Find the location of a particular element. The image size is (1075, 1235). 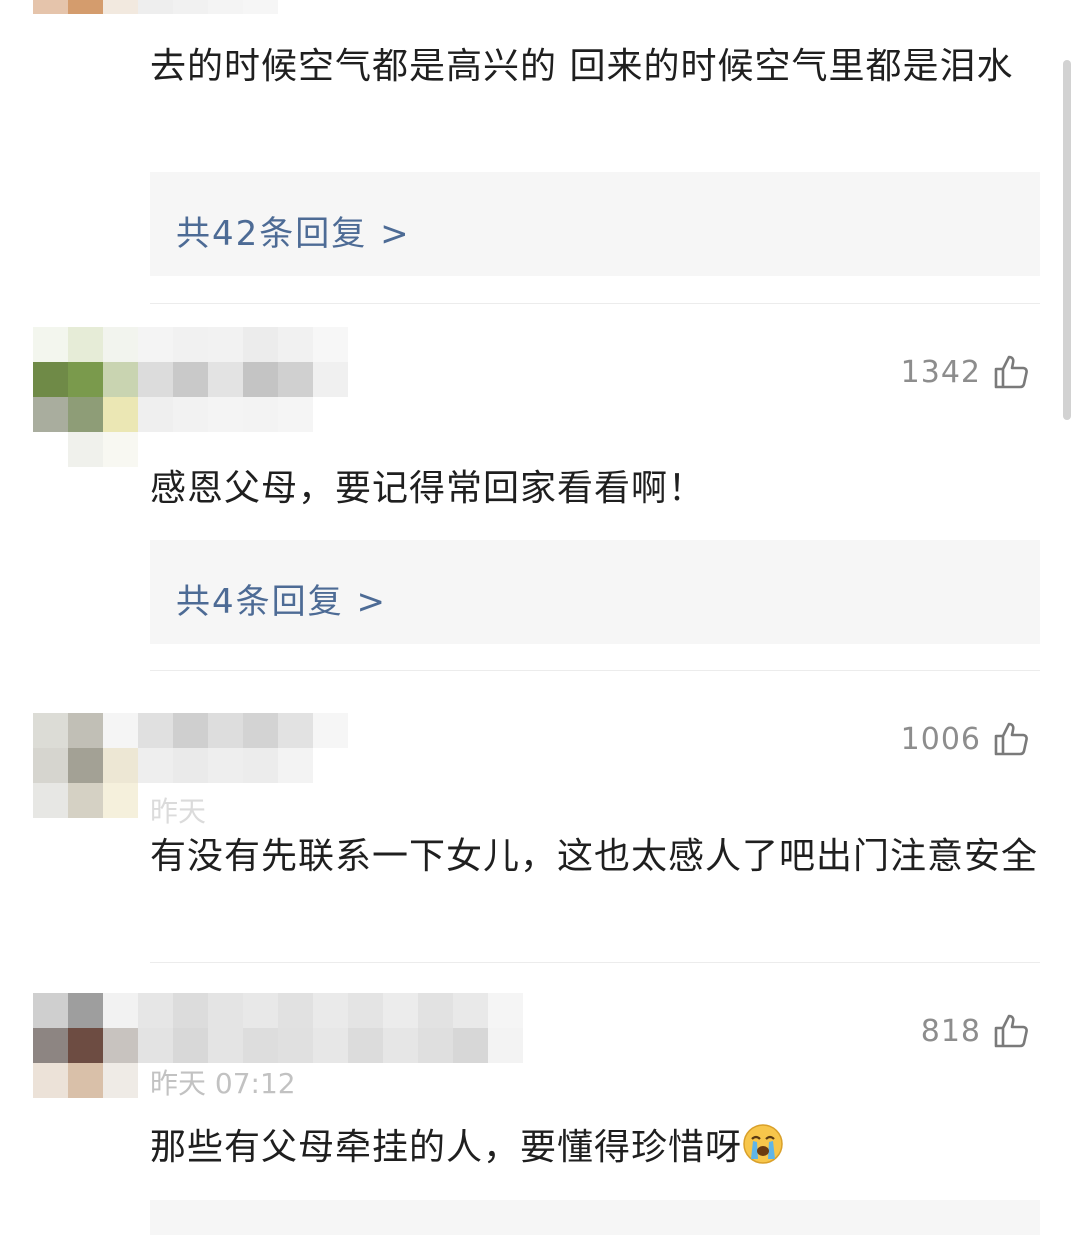

like-count: 818 is located at coordinates (950, 1031).